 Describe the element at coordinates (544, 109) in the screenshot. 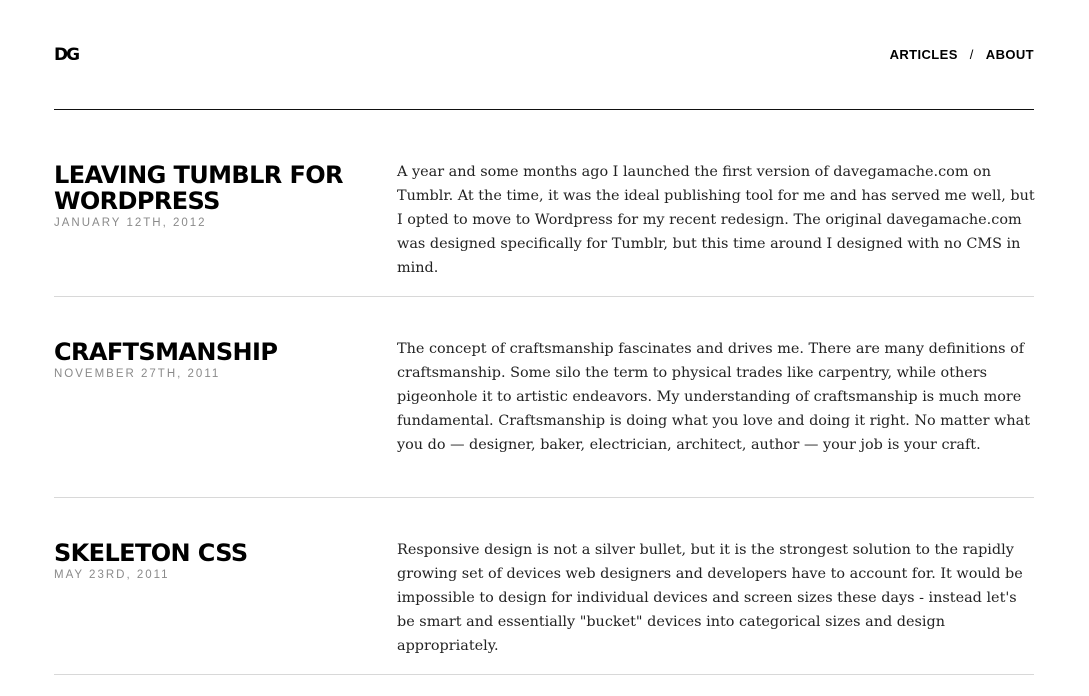

I see `header-rule` at that location.